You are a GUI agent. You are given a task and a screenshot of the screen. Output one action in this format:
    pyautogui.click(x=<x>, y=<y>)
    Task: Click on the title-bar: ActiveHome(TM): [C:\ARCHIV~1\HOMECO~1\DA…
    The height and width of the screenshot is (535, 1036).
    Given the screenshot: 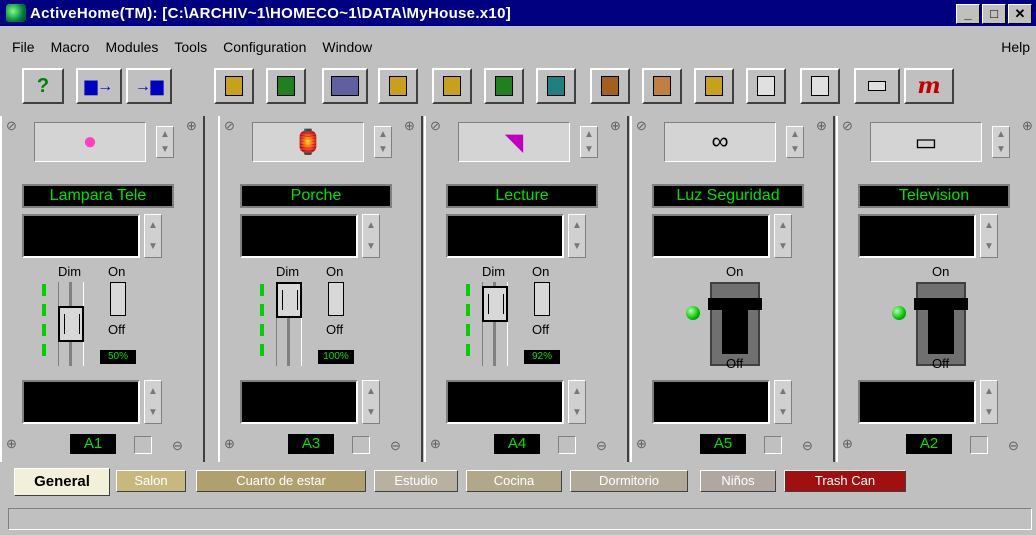 What is the action you would take?
    pyautogui.click(x=518, y=13)
    